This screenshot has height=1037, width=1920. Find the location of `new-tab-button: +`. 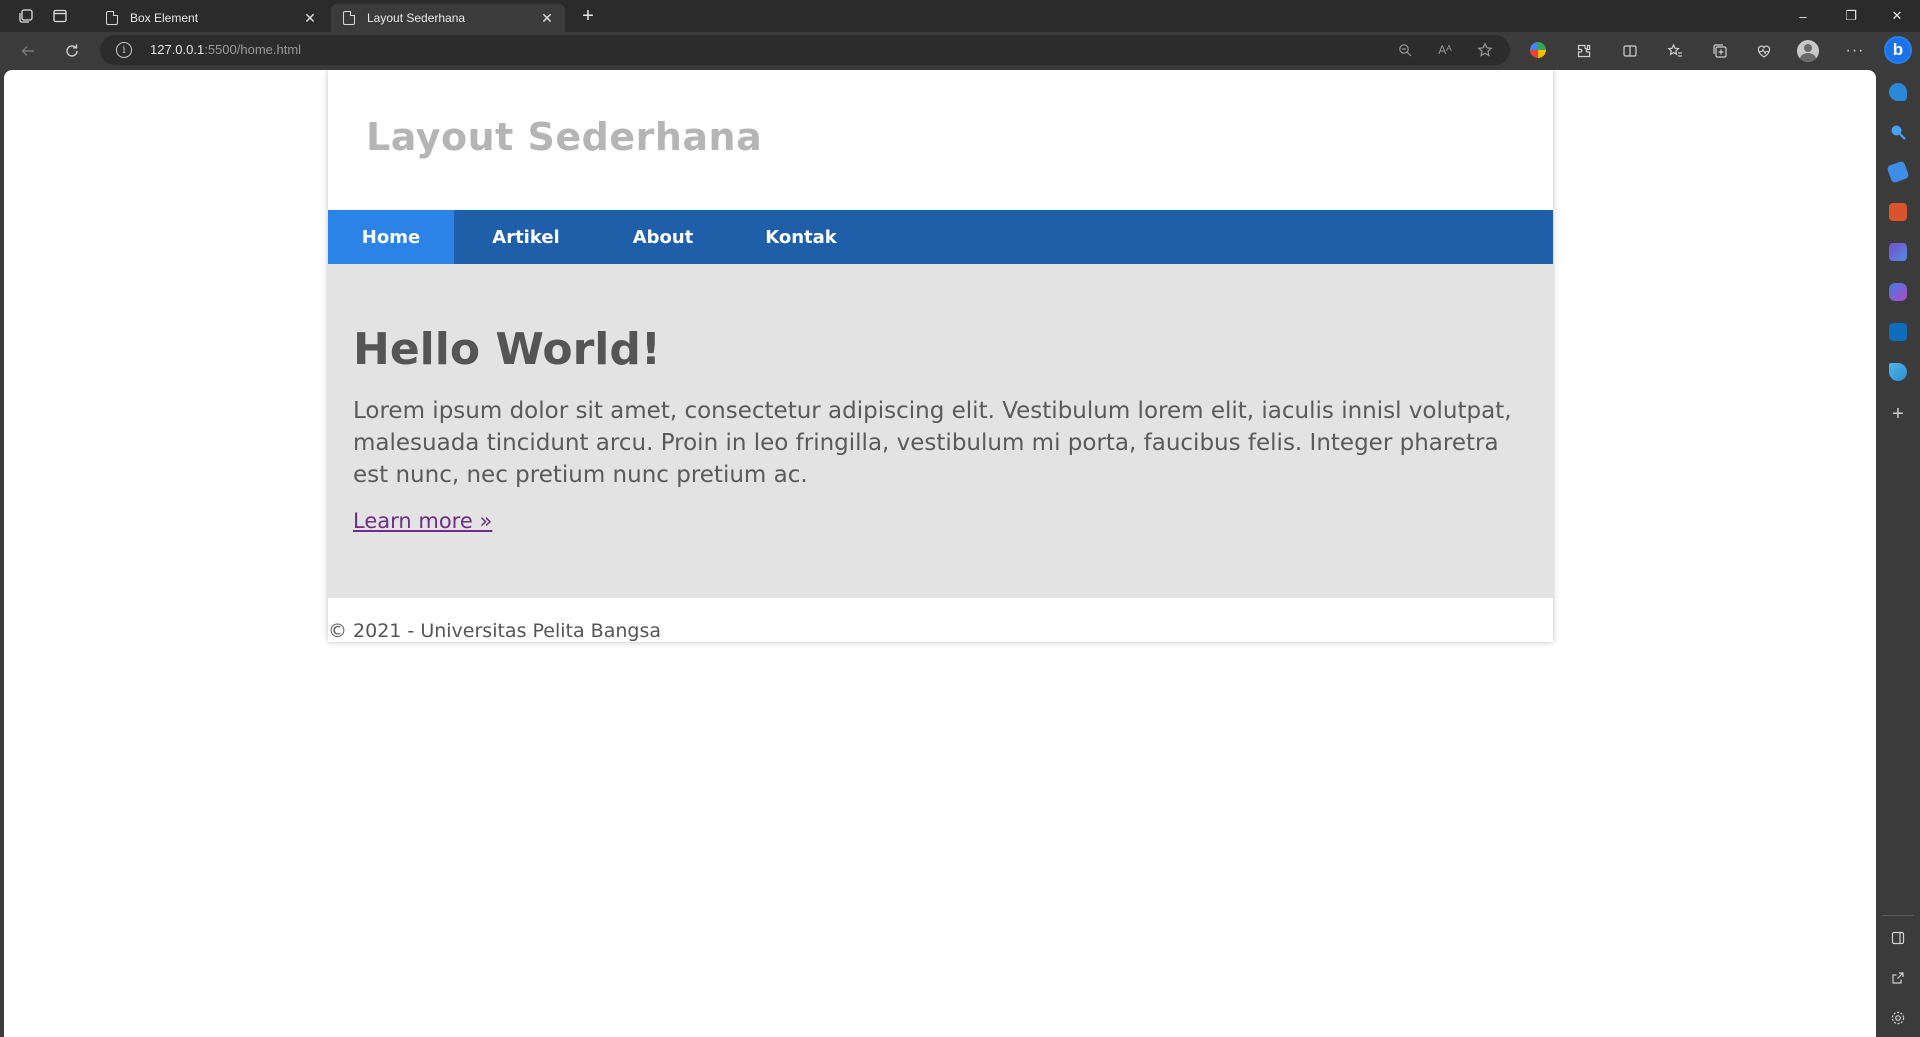

new-tab-button: + is located at coordinates (588, 16).